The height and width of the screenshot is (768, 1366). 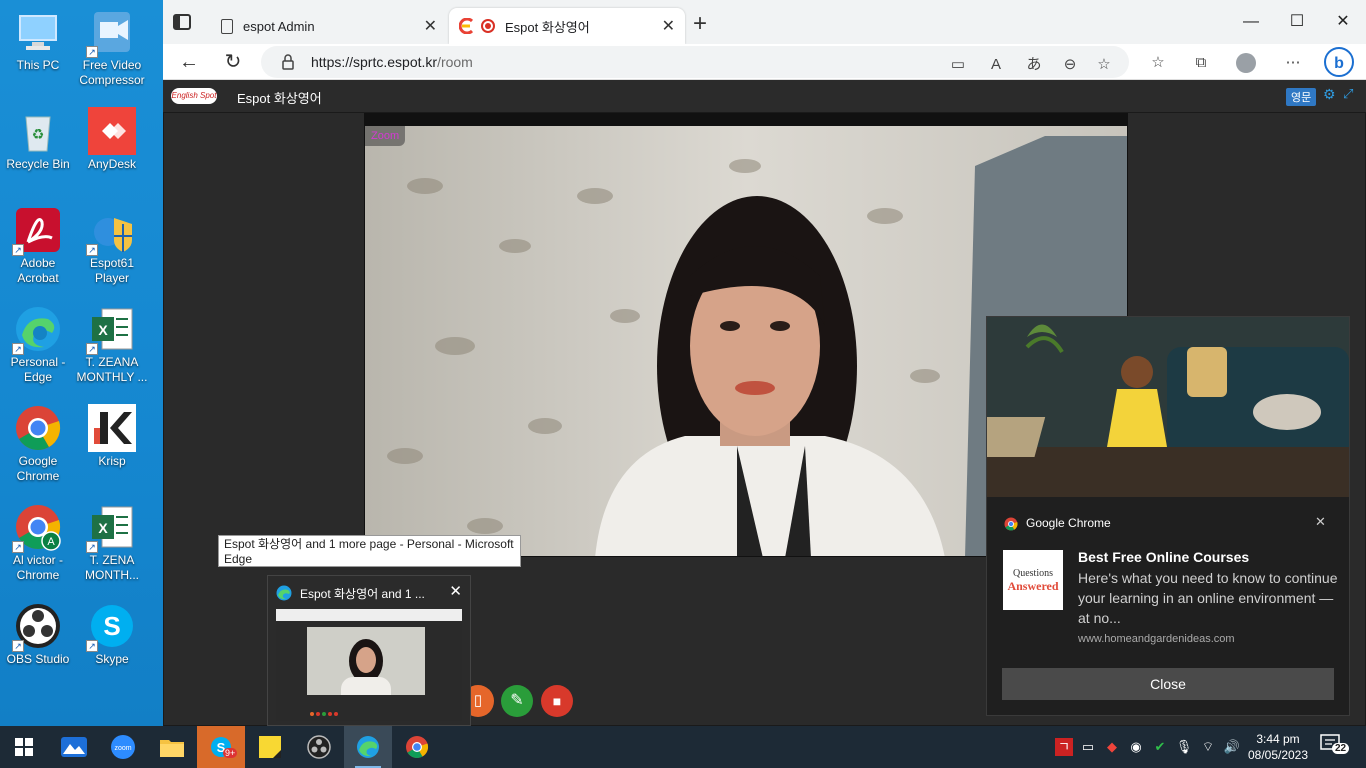 What do you see at coordinates (1168, 407) in the screenshot?
I see `notification-hero-image` at bounding box center [1168, 407].